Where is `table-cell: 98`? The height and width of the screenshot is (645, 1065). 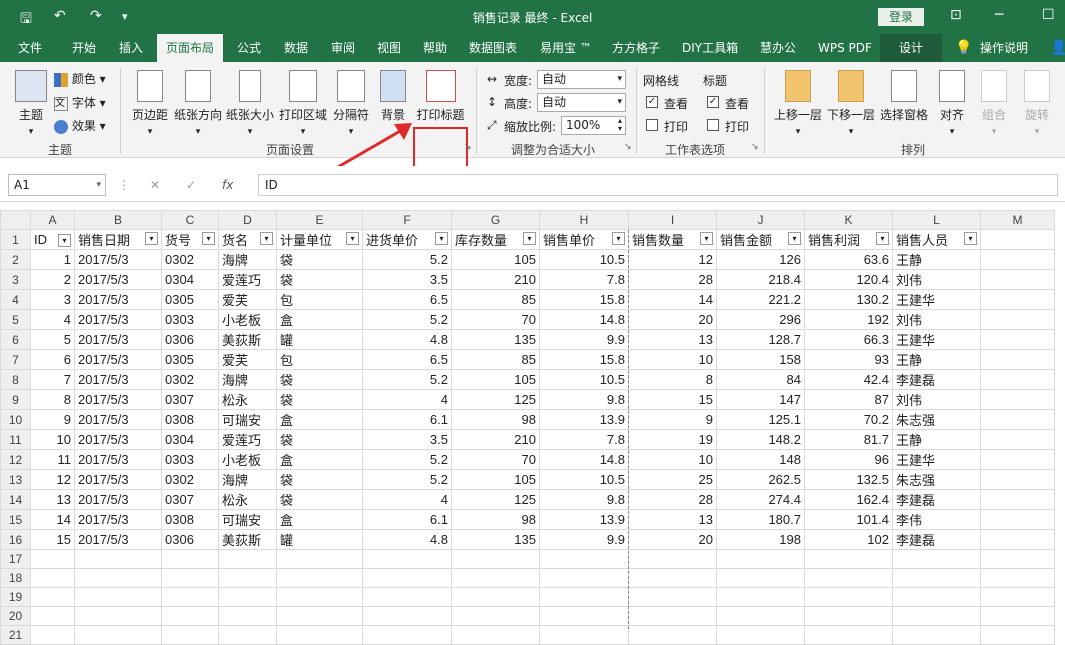 table-cell: 98 is located at coordinates (495, 419).